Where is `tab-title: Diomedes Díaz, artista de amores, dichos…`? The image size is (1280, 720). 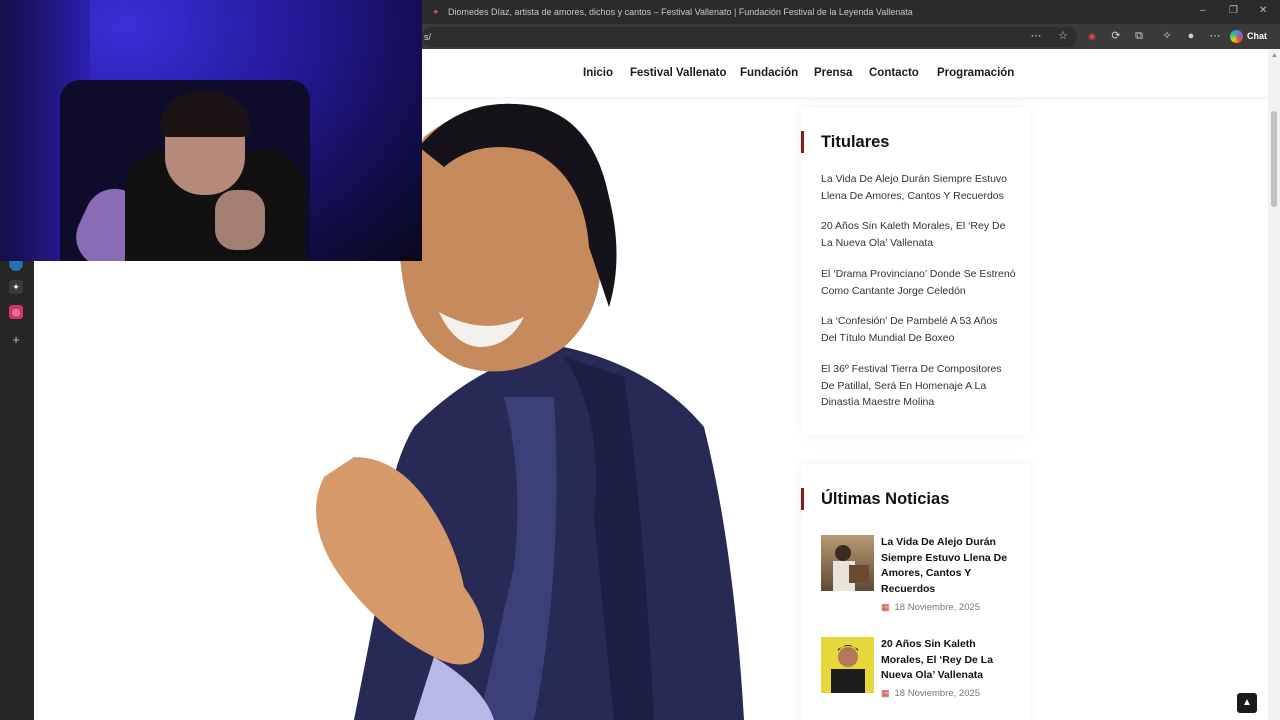
tab-title: Diomedes Díaz, artista de amores, dichos… is located at coordinates (680, 12).